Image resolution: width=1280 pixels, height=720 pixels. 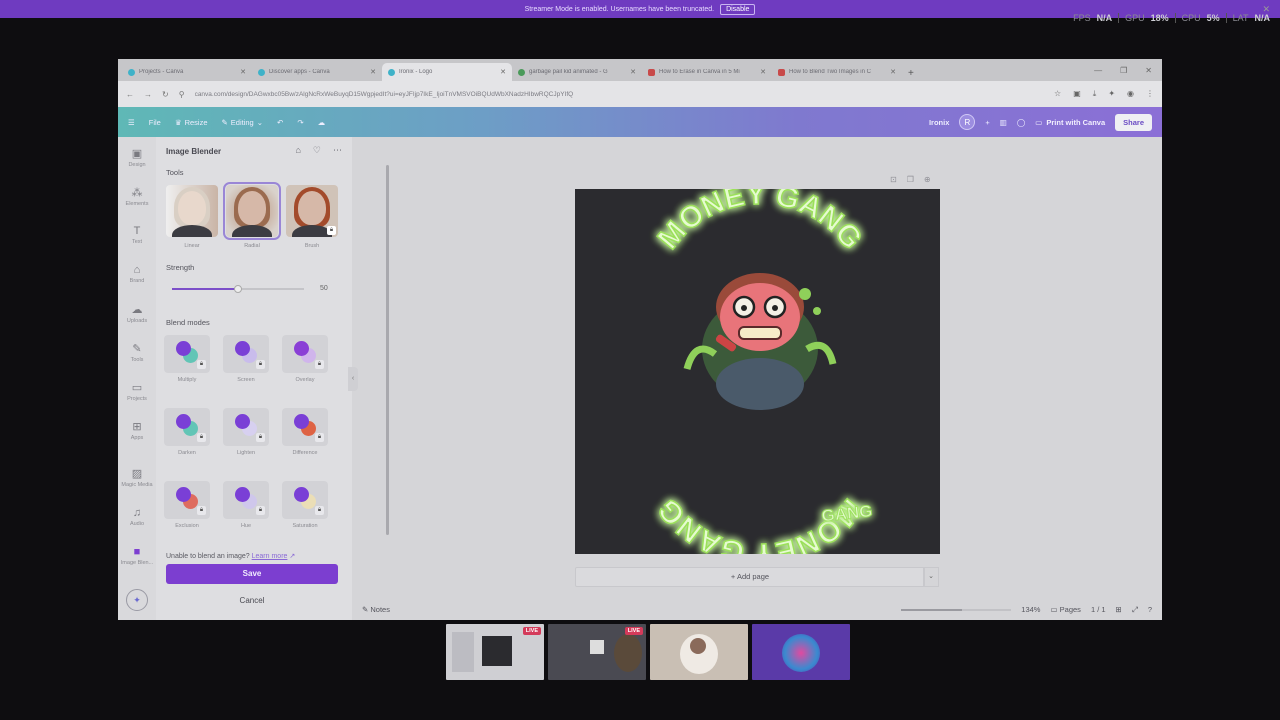 What do you see at coordinates (137, 517) in the screenshot?
I see `nav-audio: ♫ Audio` at bounding box center [137, 517].